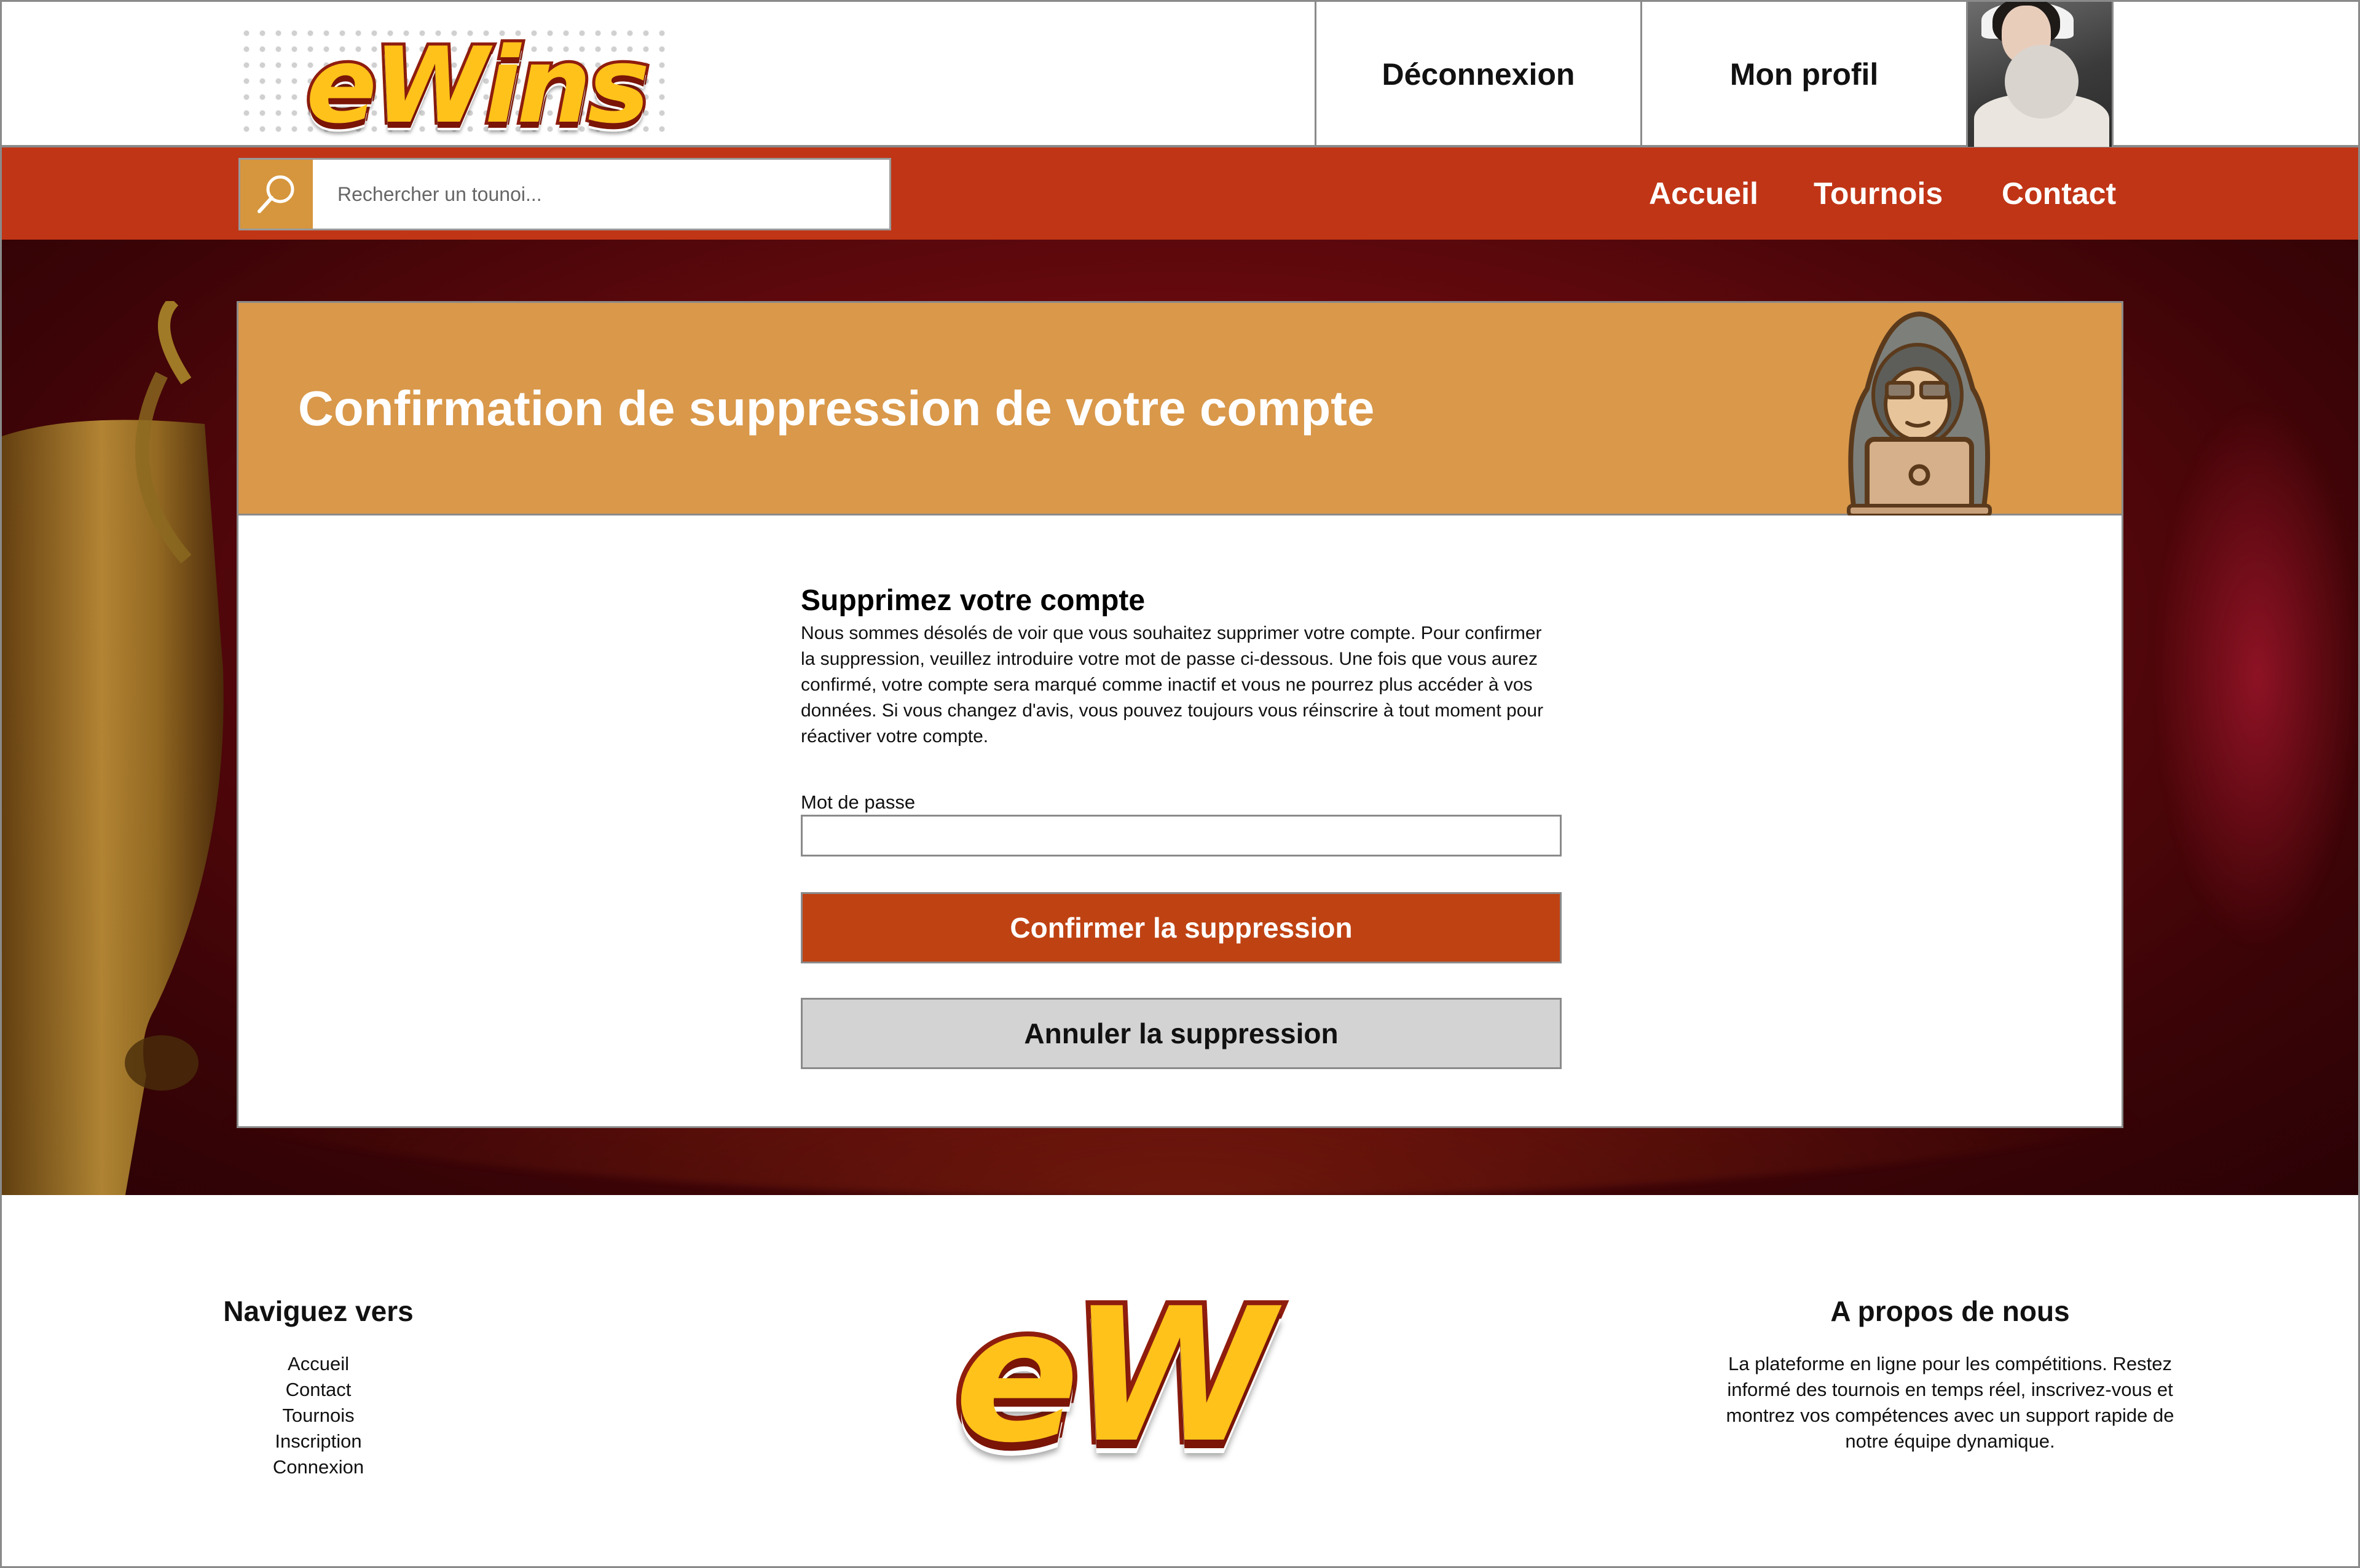 Image resolution: width=2360 pixels, height=1568 pixels. What do you see at coordinates (1182, 836) in the screenshot?
I see `password-field` at bounding box center [1182, 836].